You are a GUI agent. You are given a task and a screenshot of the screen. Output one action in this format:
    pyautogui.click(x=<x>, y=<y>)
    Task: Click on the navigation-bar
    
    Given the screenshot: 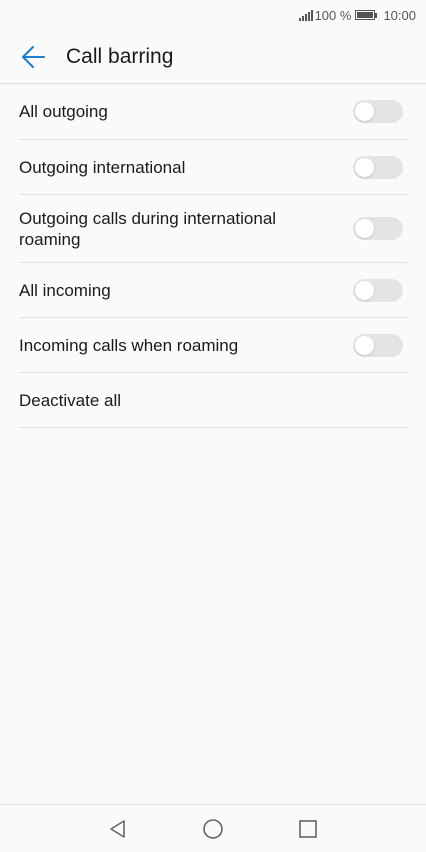 What is the action you would take?
    pyautogui.click(x=213, y=828)
    